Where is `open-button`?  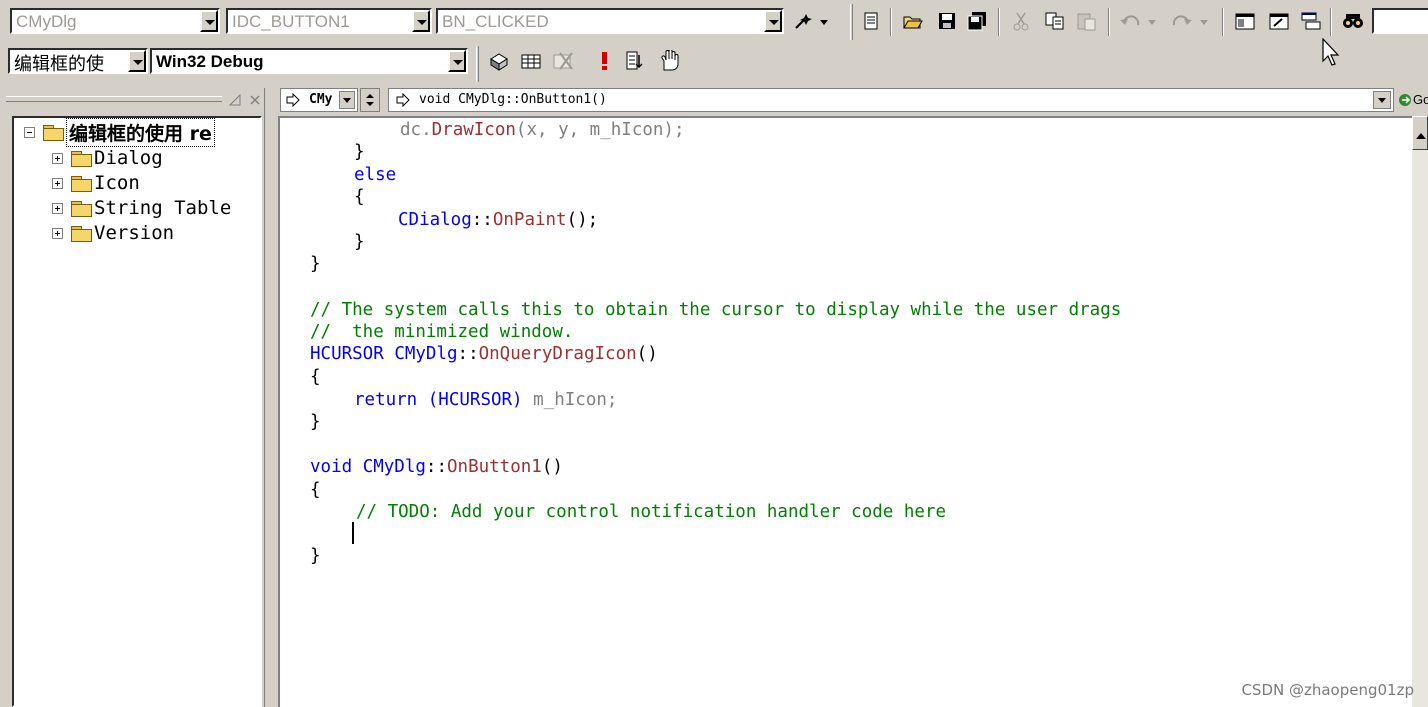
open-button is located at coordinates (913, 21).